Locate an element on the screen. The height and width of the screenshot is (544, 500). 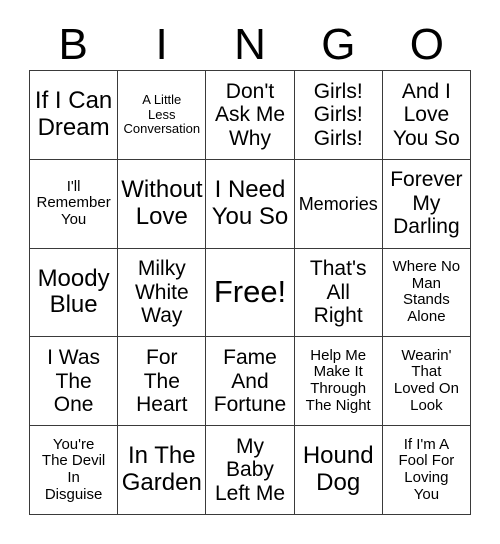
bingo-cell: If I'm A Fool For Loving You is located at coordinates (426, 470).